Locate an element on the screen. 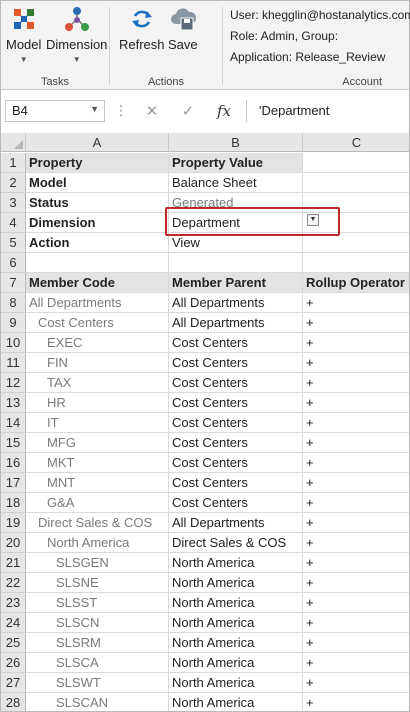  dimension-button: Dimension ▼ is located at coordinates (76, 34).